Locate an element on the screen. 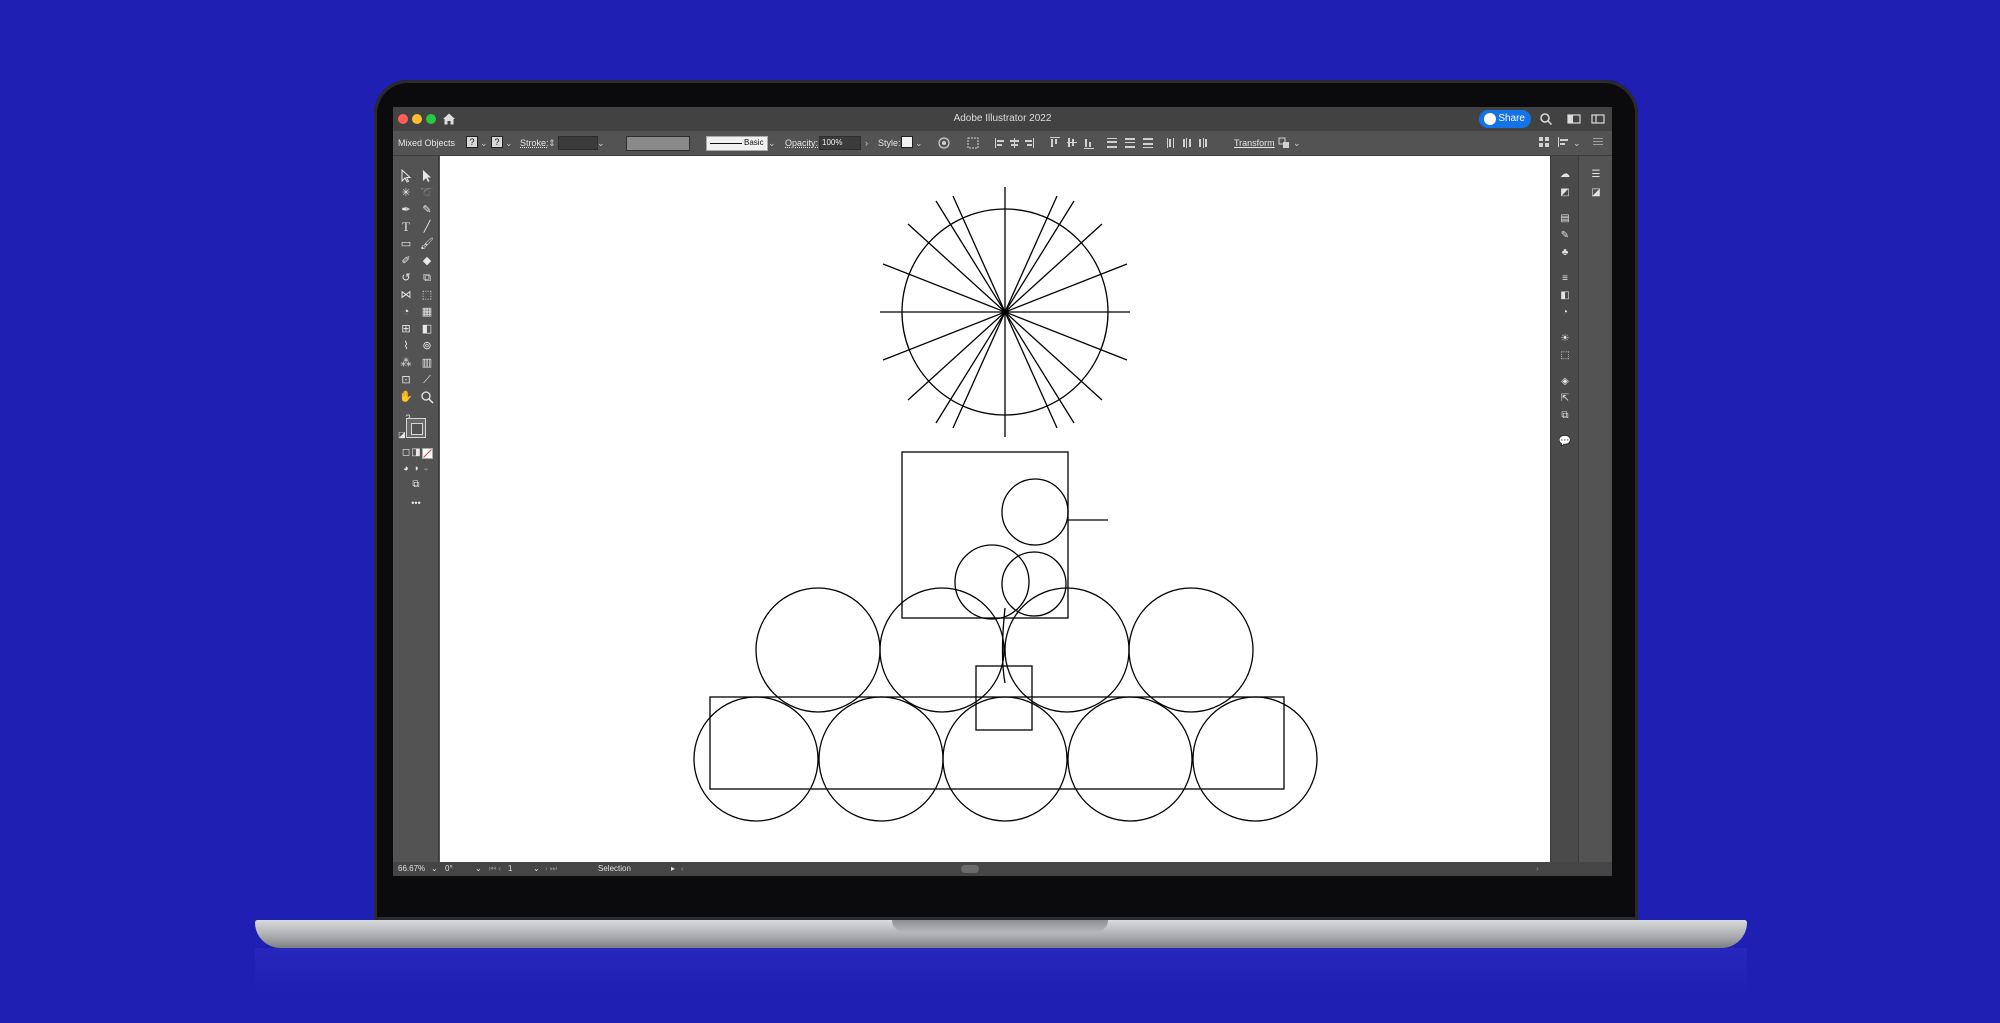 This screenshot has height=1023, width=2000. share-button: Share is located at coordinates (1505, 119).